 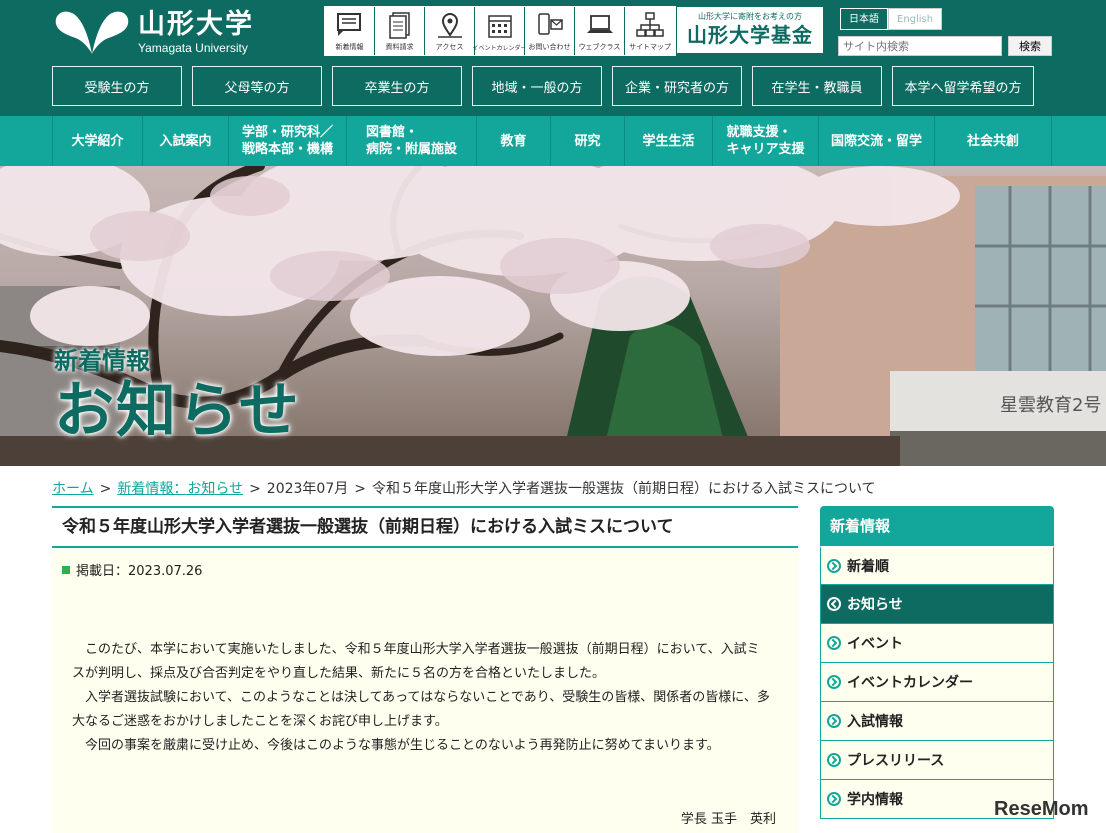 What do you see at coordinates (599, 24) in the screenshot?
I see `laptop-icon` at bounding box center [599, 24].